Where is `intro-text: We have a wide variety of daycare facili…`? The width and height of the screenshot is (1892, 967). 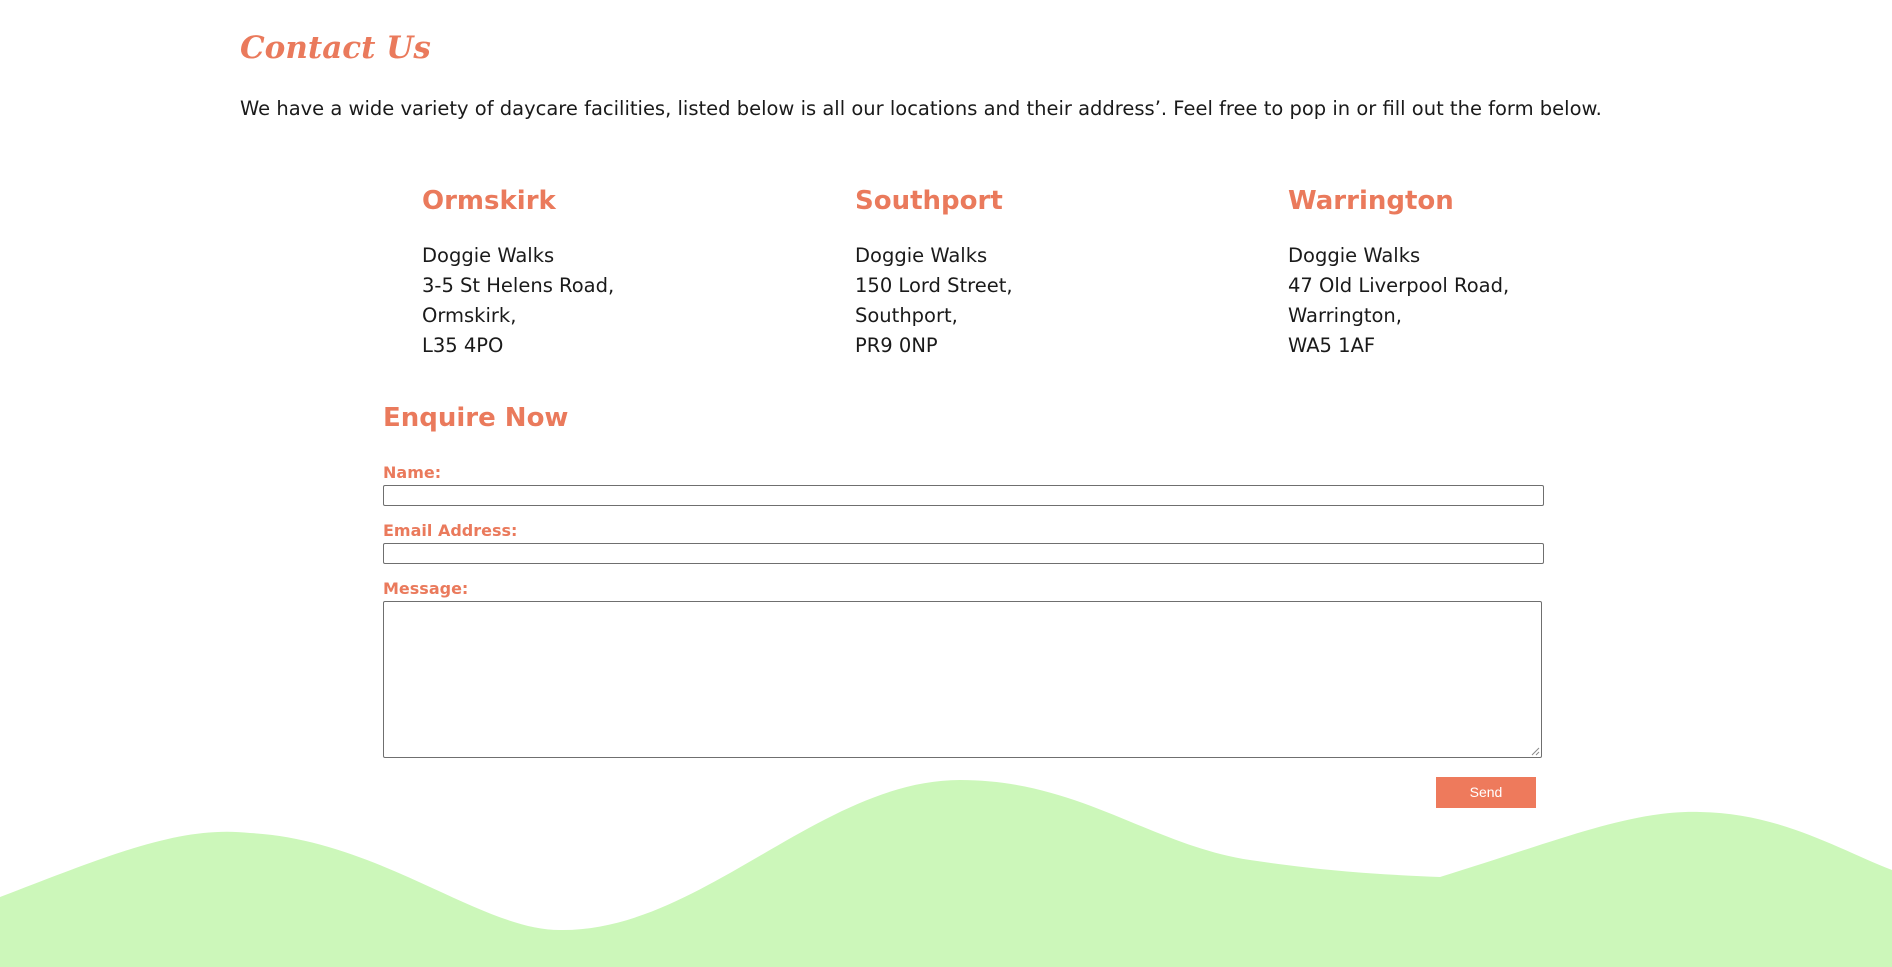 intro-text: We have a wide variety of daycare facili… is located at coordinates (921, 108).